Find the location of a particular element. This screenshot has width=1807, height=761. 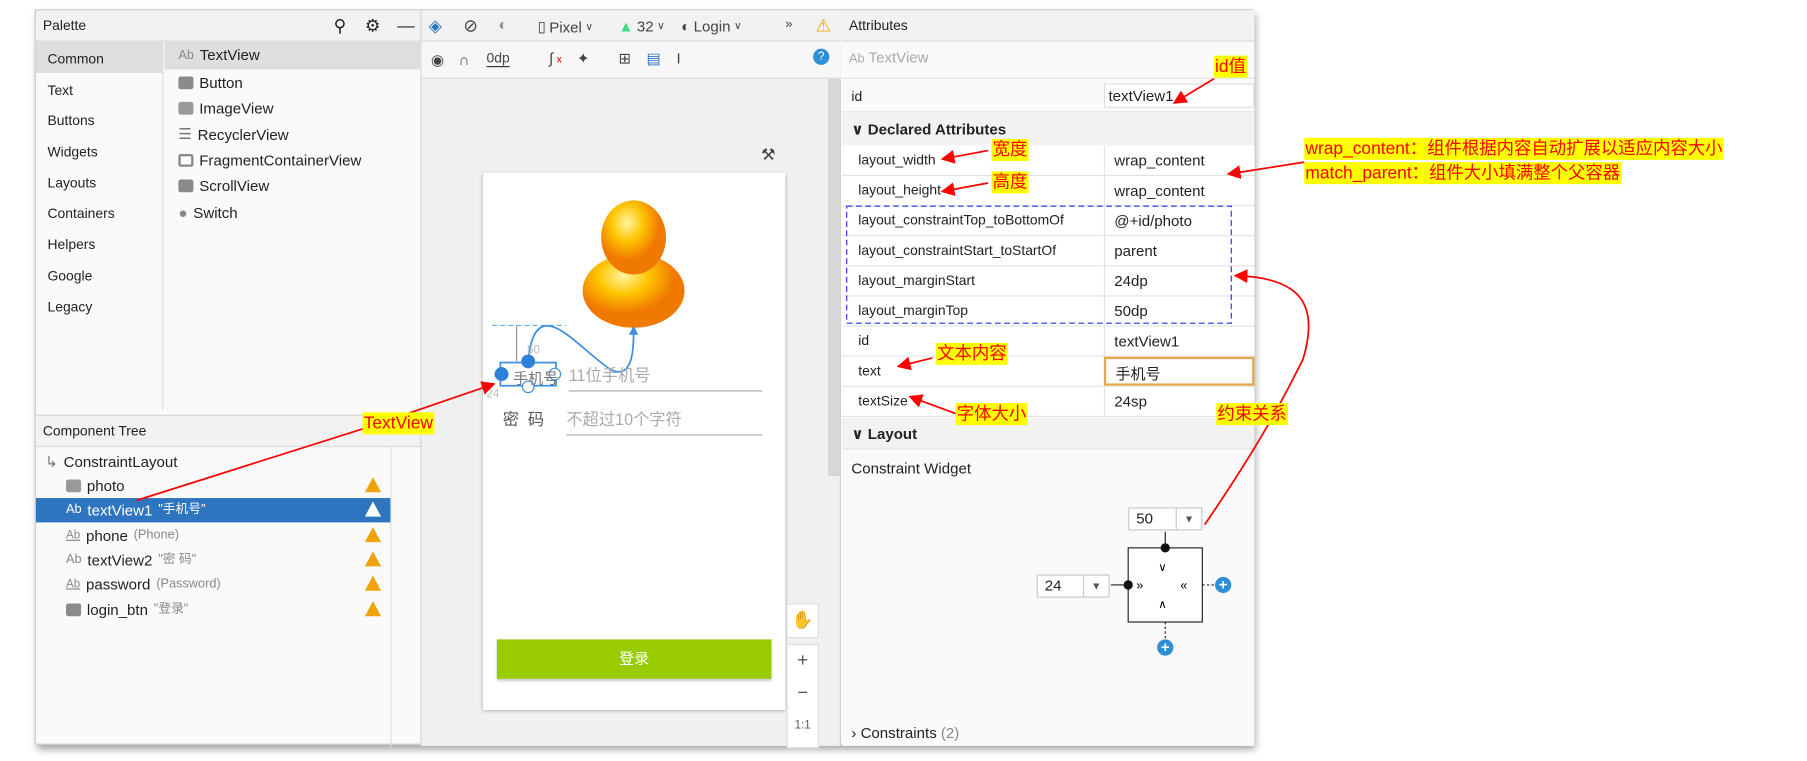

palette-item-button: Button is located at coordinates (210, 83).